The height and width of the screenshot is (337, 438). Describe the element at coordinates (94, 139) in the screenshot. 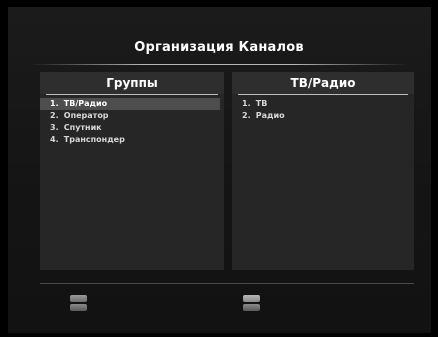

I see `list-item-label: Транспондер` at that location.